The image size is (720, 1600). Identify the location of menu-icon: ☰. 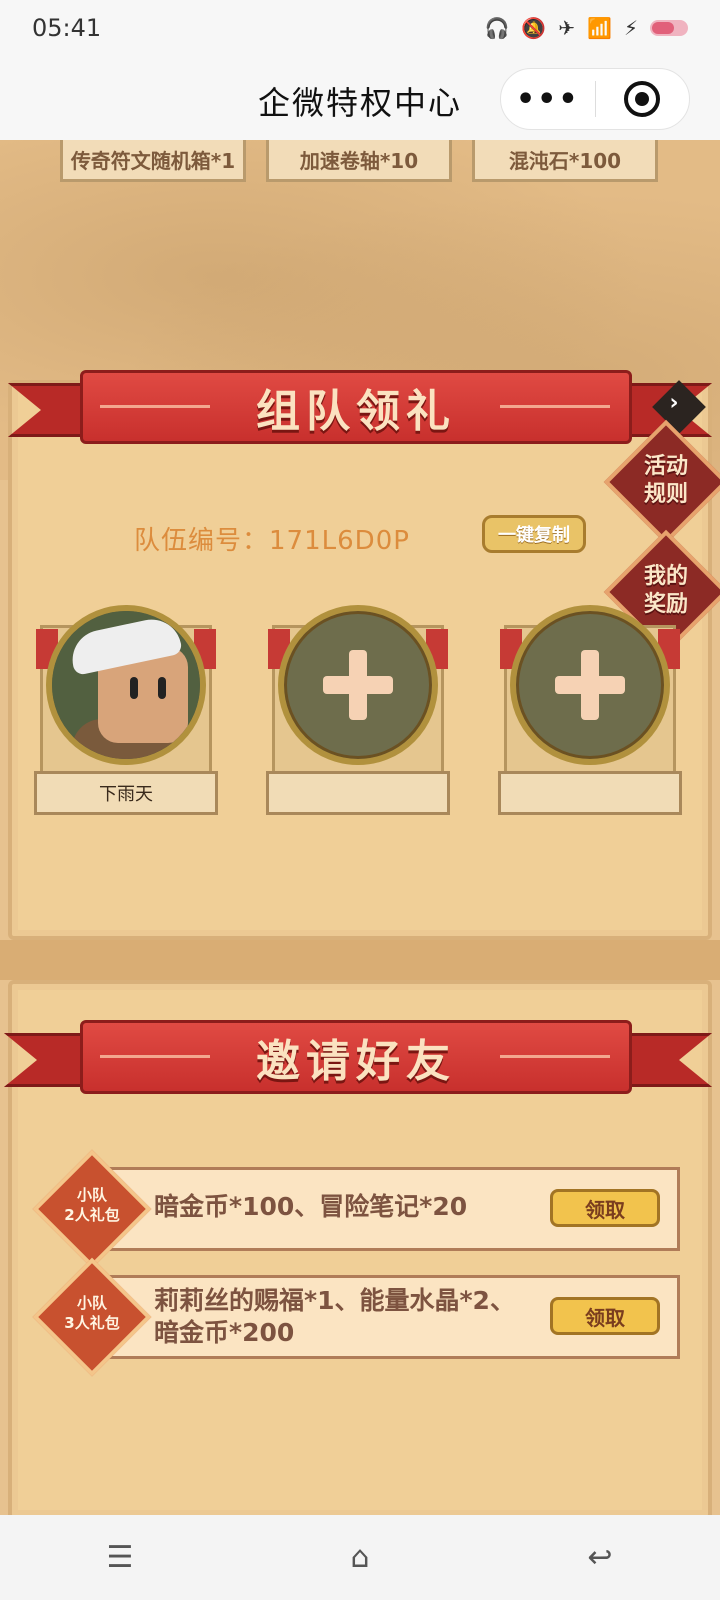
(120, 1557).